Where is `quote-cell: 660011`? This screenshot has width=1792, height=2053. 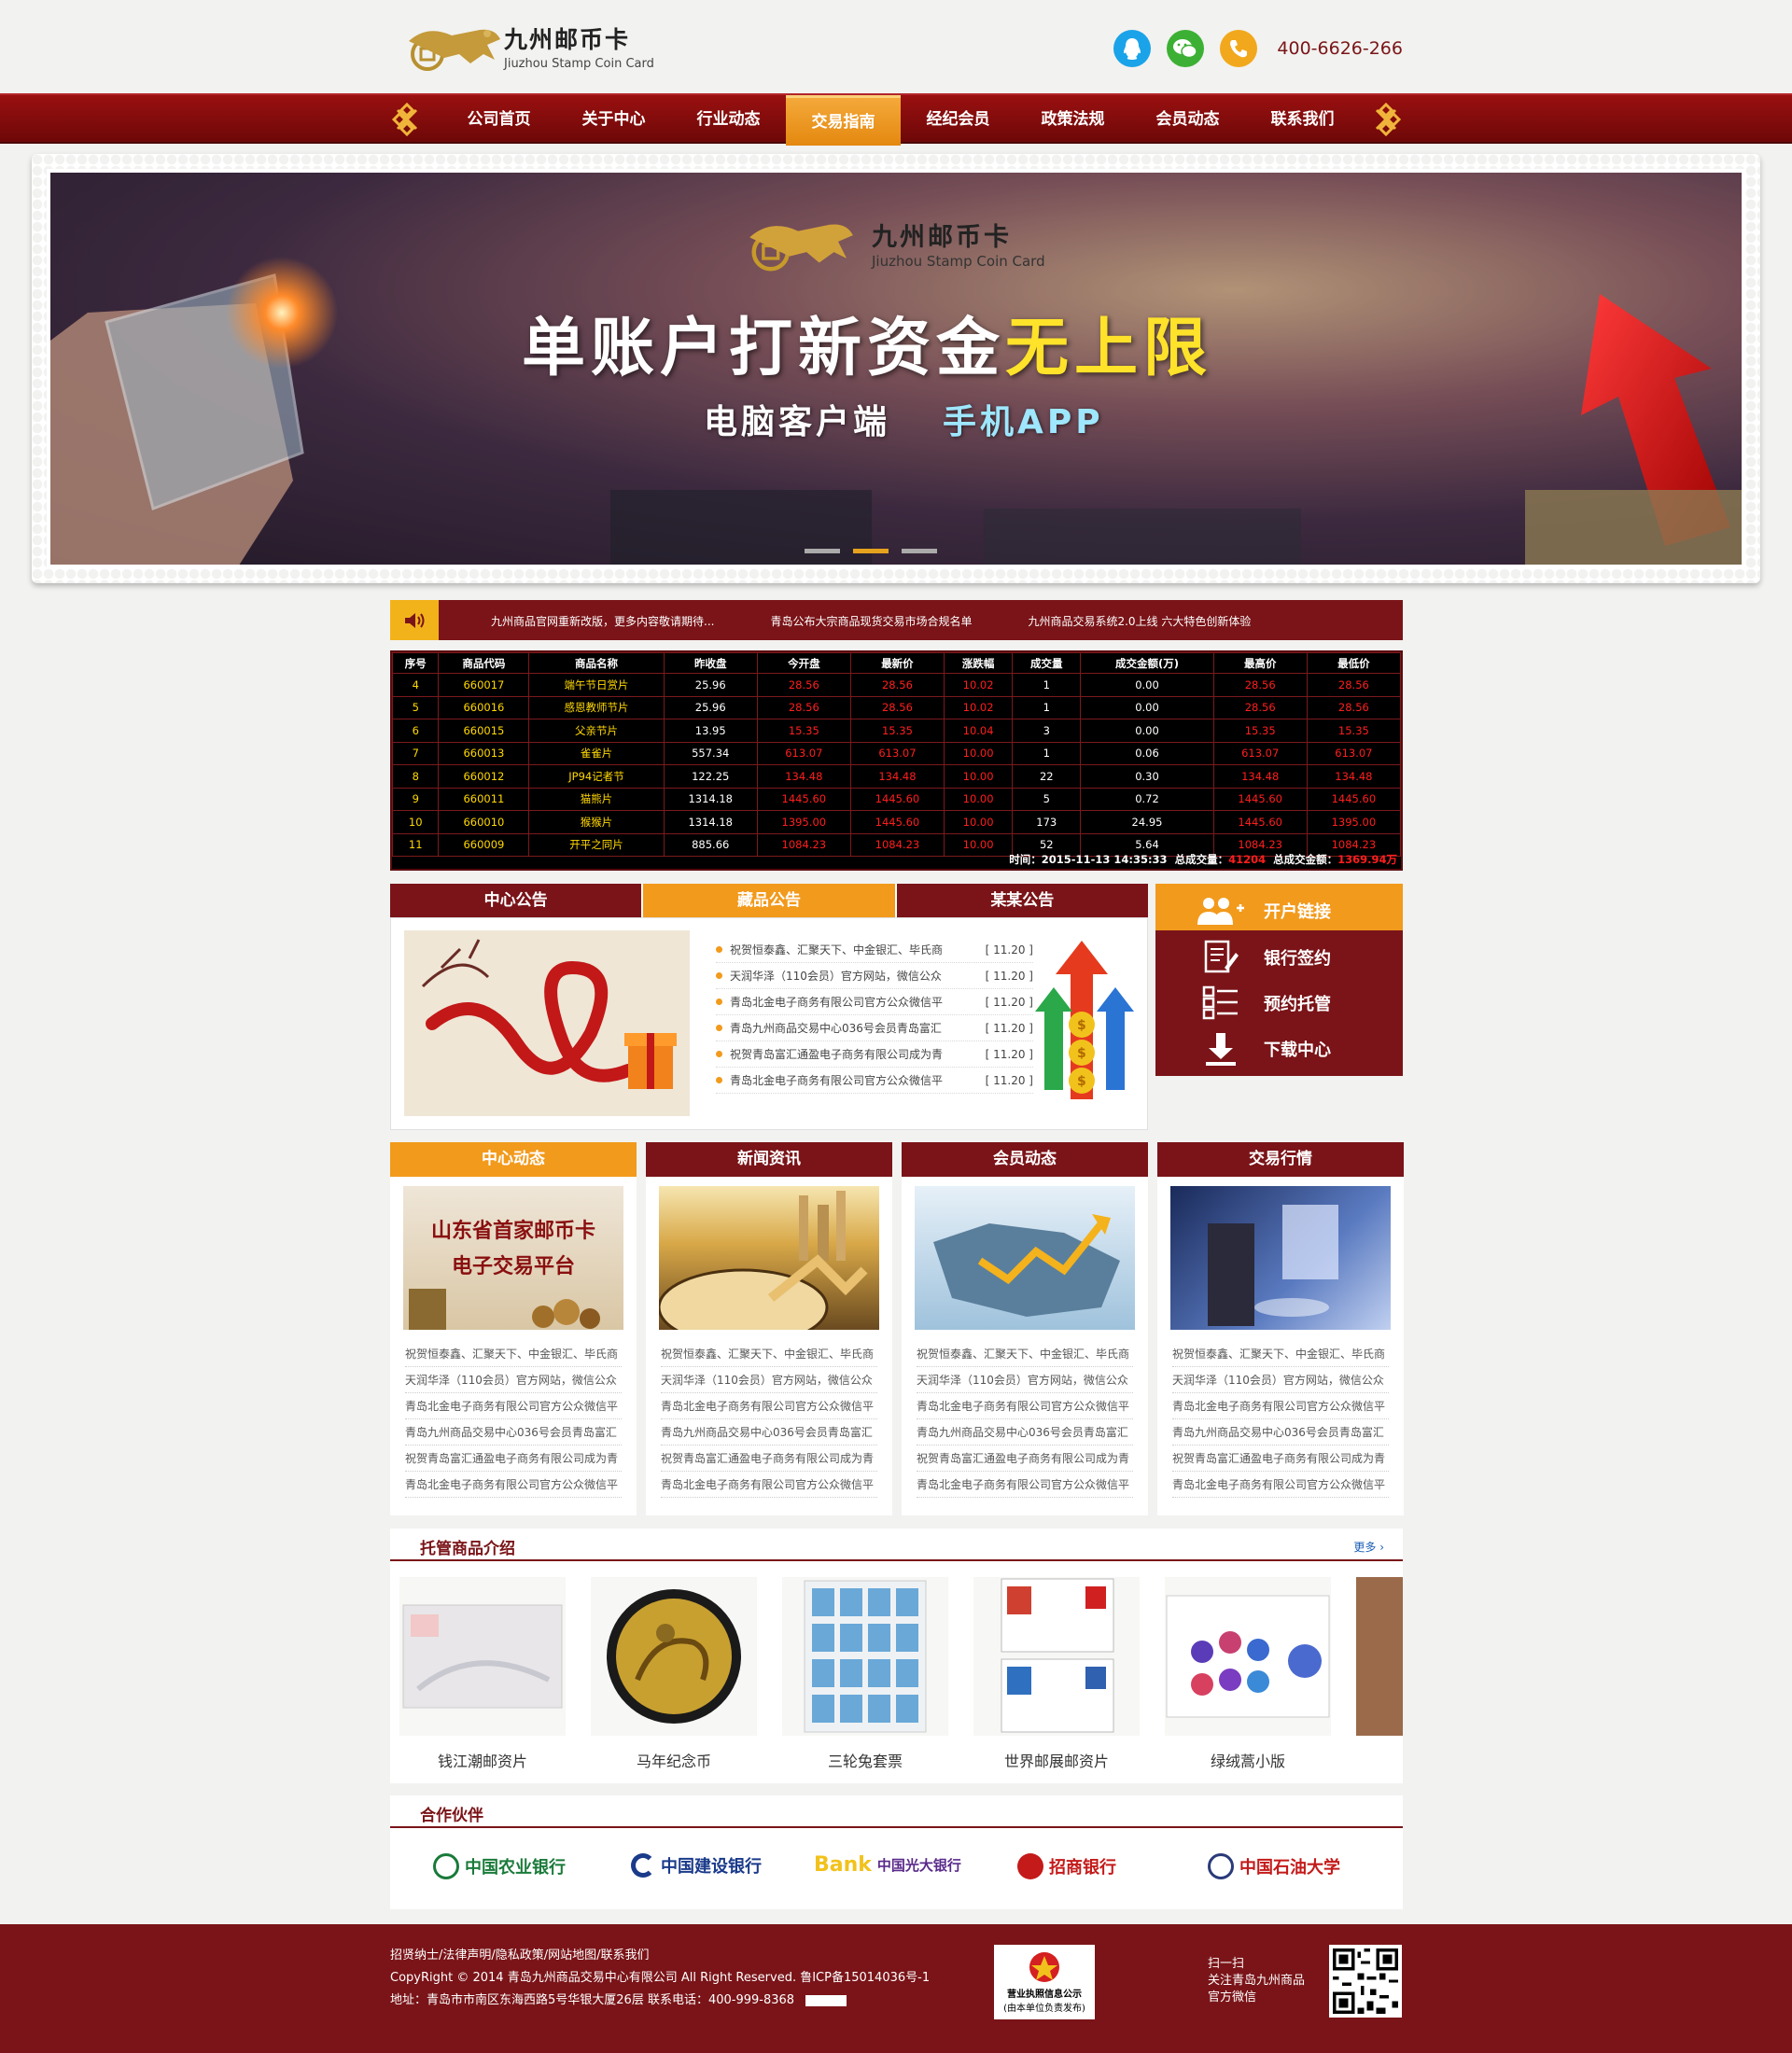
quote-cell: 660011 is located at coordinates (484, 799).